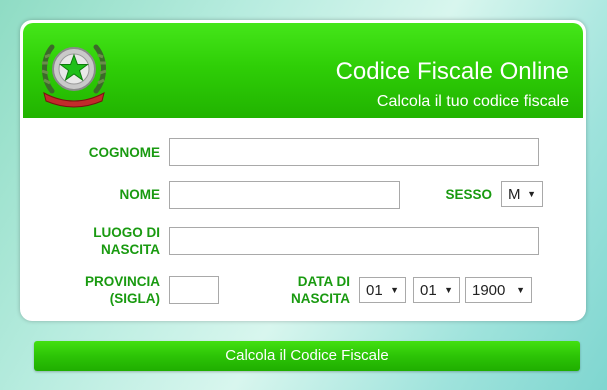 This screenshot has height=390, width=607. What do you see at coordinates (472, 101) in the screenshot?
I see `page-subtitle: Calcola il tuo codice fiscale` at bounding box center [472, 101].